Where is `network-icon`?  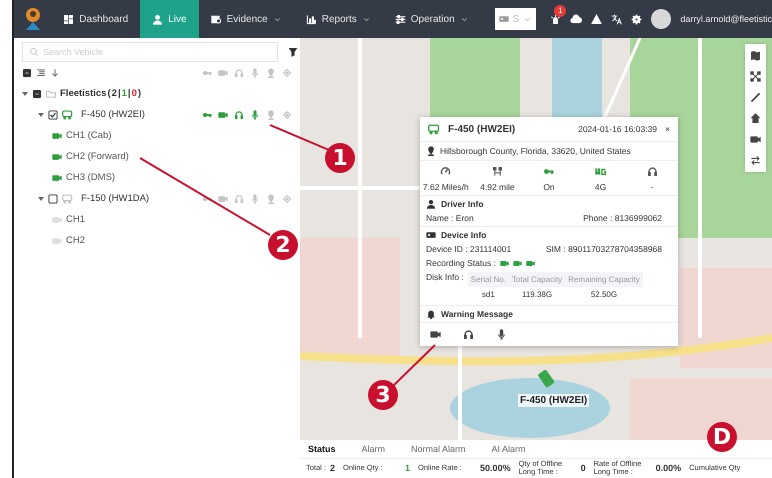
network-icon is located at coordinates (755, 76).